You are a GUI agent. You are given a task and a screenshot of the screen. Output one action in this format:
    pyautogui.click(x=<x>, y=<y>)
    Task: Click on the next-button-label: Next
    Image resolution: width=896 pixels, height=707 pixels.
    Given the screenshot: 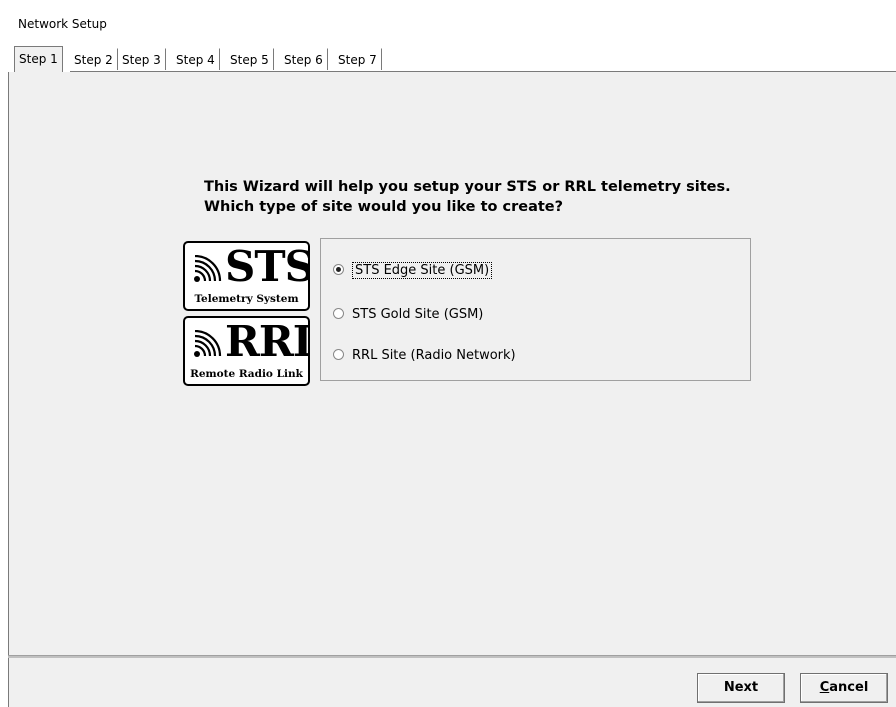 What is the action you would take?
    pyautogui.click(x=741, y=687)
    